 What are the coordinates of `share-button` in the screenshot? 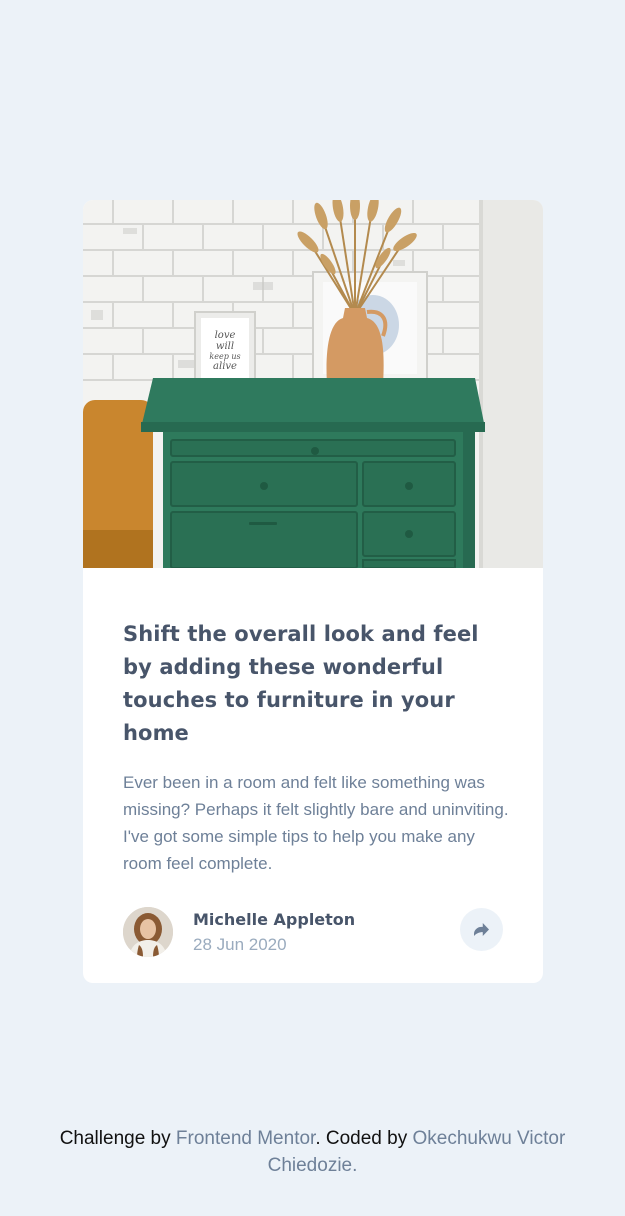 It's located at (481, 929).